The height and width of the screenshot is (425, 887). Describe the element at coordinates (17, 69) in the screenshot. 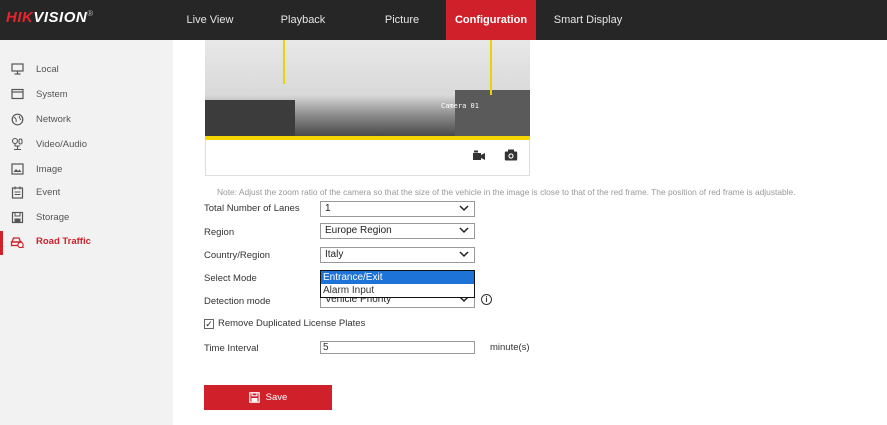

I see `monitor-icon` at that location.